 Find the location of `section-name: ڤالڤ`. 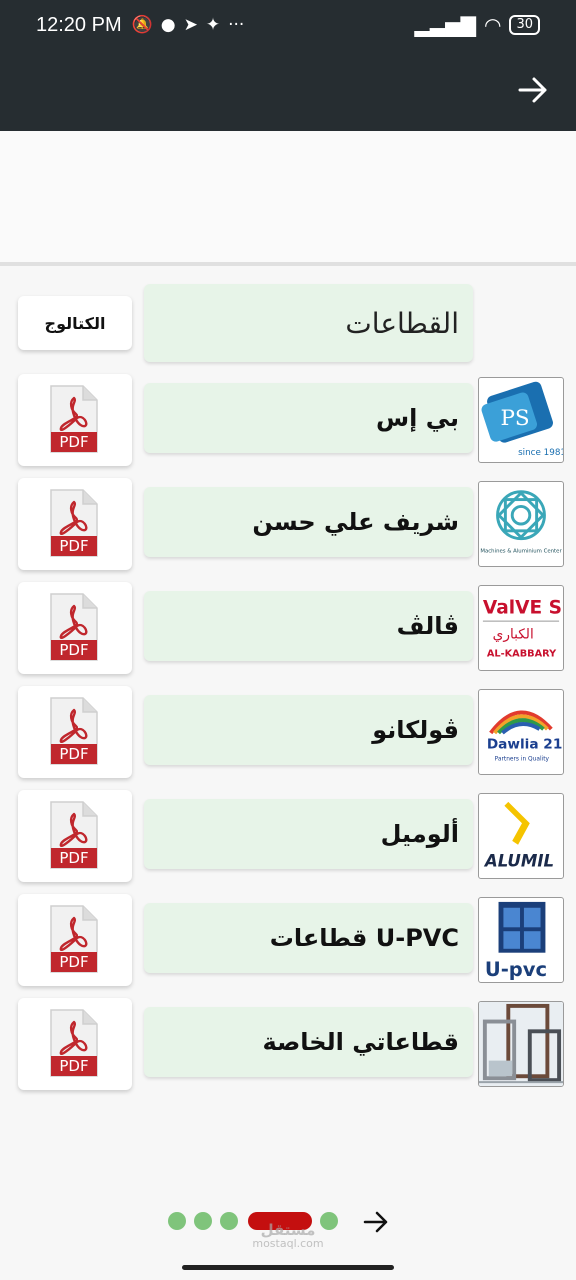

section-name: ڤالڤ is located at coordinates (308, 626).